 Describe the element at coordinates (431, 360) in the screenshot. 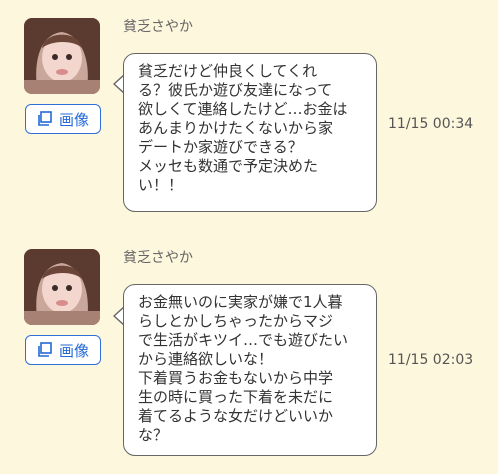

I see `timestamp: 11/15 02:03` at that location.